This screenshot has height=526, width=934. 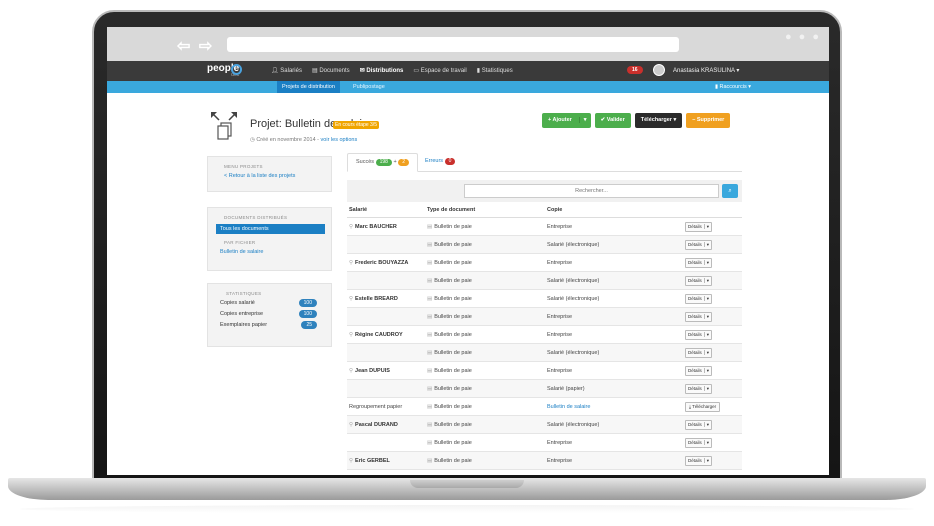 What do you see at coordinates (277, 176) in the screenshot?
I see `back-to-projects-link: < Retour à la liste des projets` at bounding box center [277, 176].